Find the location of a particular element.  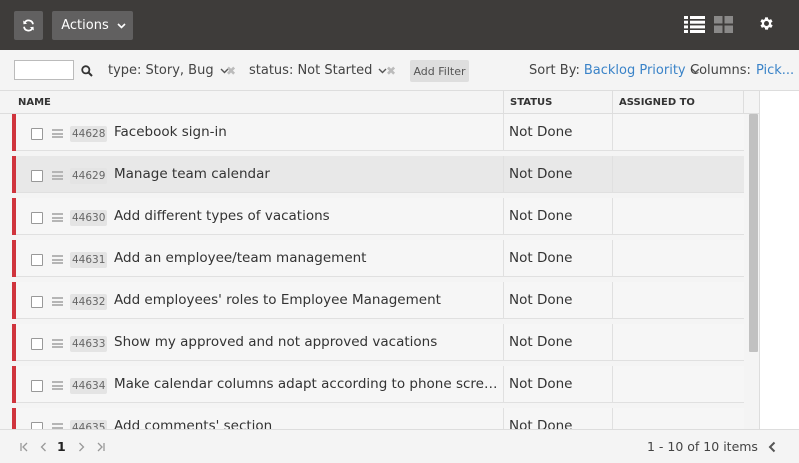

side-panel is located at coordinates (779, 260).